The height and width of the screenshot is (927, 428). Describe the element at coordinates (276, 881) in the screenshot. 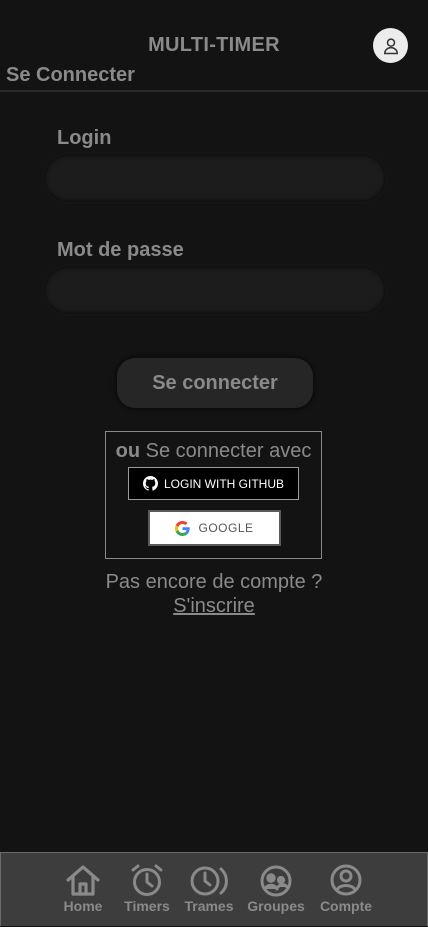

I see `group-icon` at that location.